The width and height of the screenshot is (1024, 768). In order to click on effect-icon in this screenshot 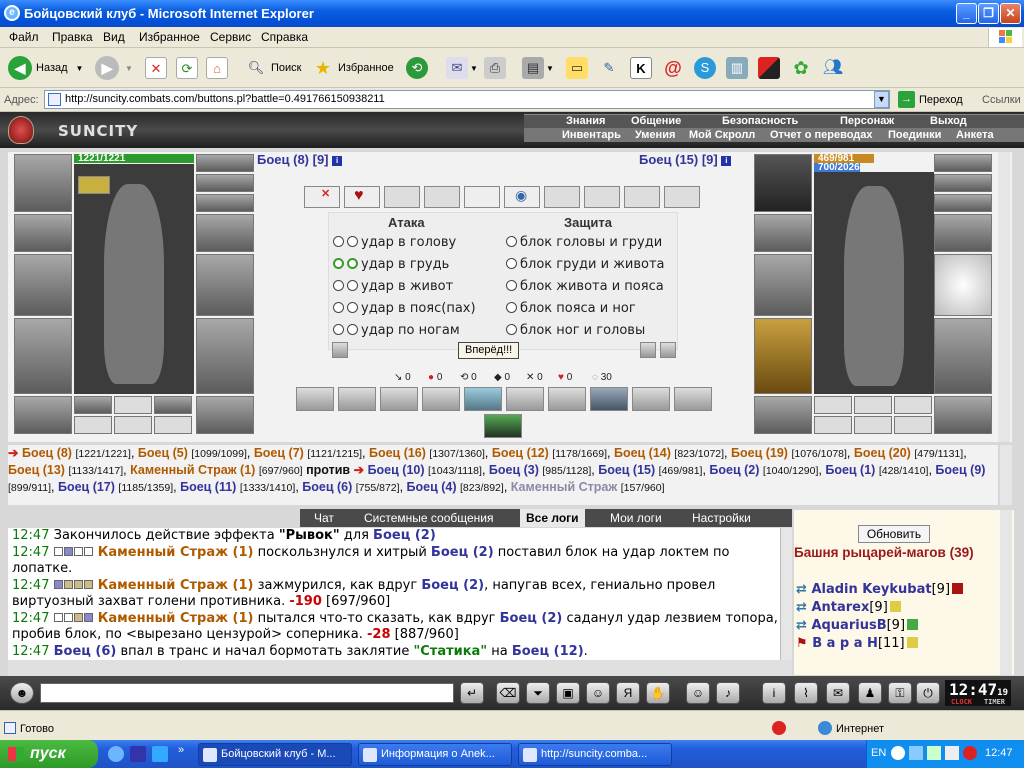, I will do `click(94, 185)`.